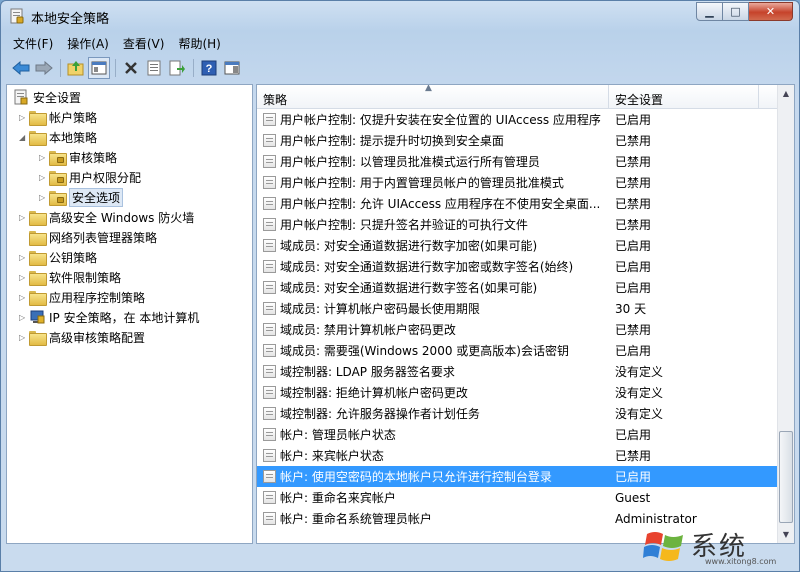 This screenshot has width=800, height=572. Describe the element at coordinates (517, 329) in the screenshot. I see `table-row: 域成员: 禁用计算机帐户密码更改 已禁用` at that location.